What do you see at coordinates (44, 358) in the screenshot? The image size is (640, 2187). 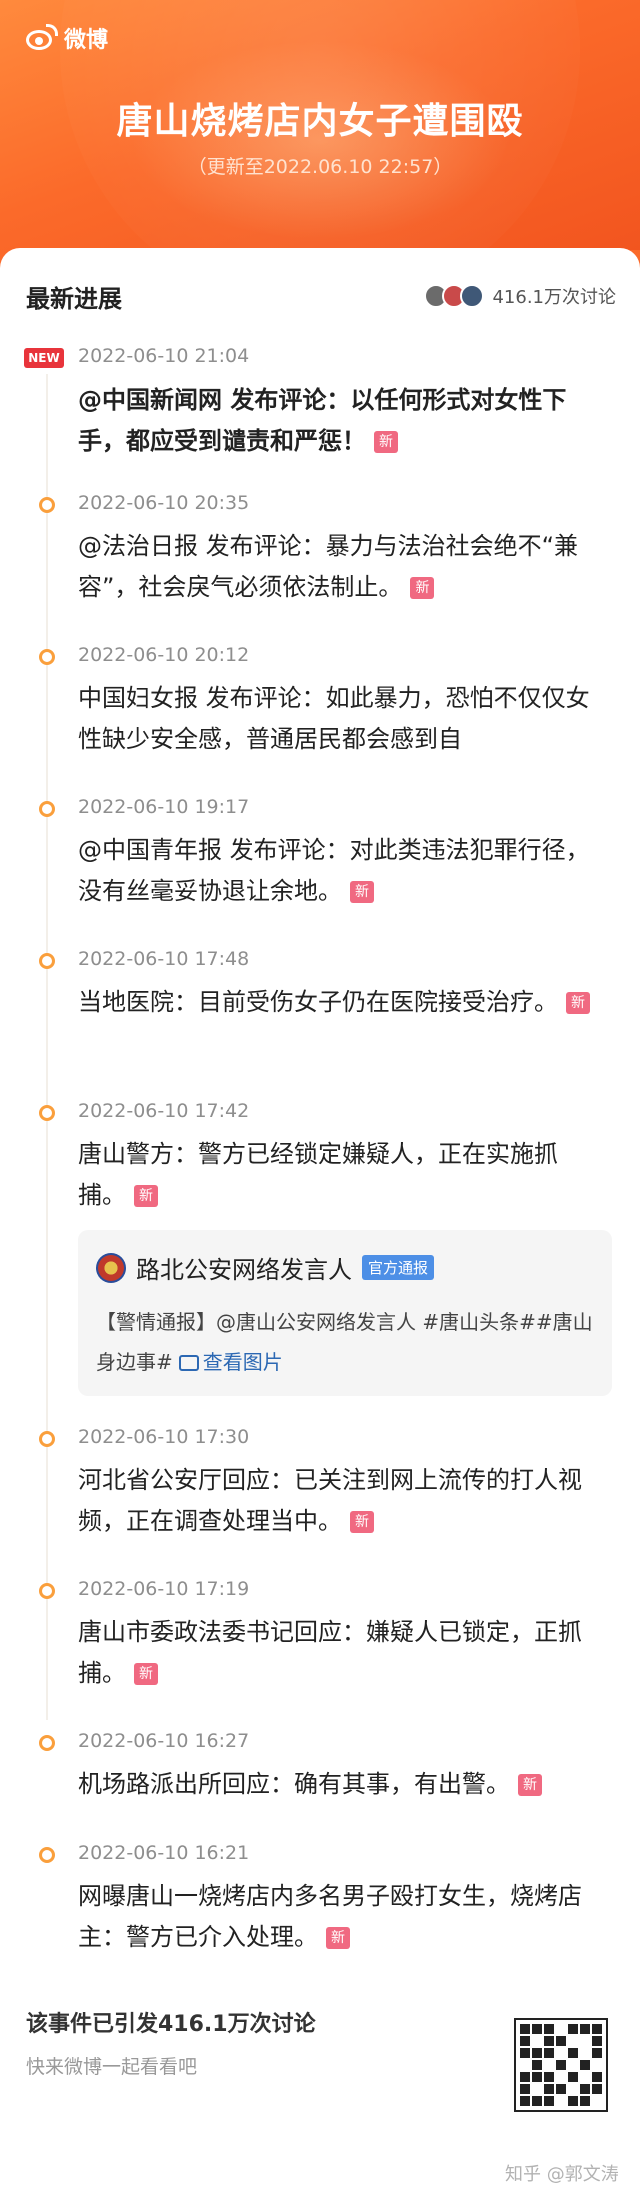 I see `new-tag: NEW` at bounding box center [44, 358].